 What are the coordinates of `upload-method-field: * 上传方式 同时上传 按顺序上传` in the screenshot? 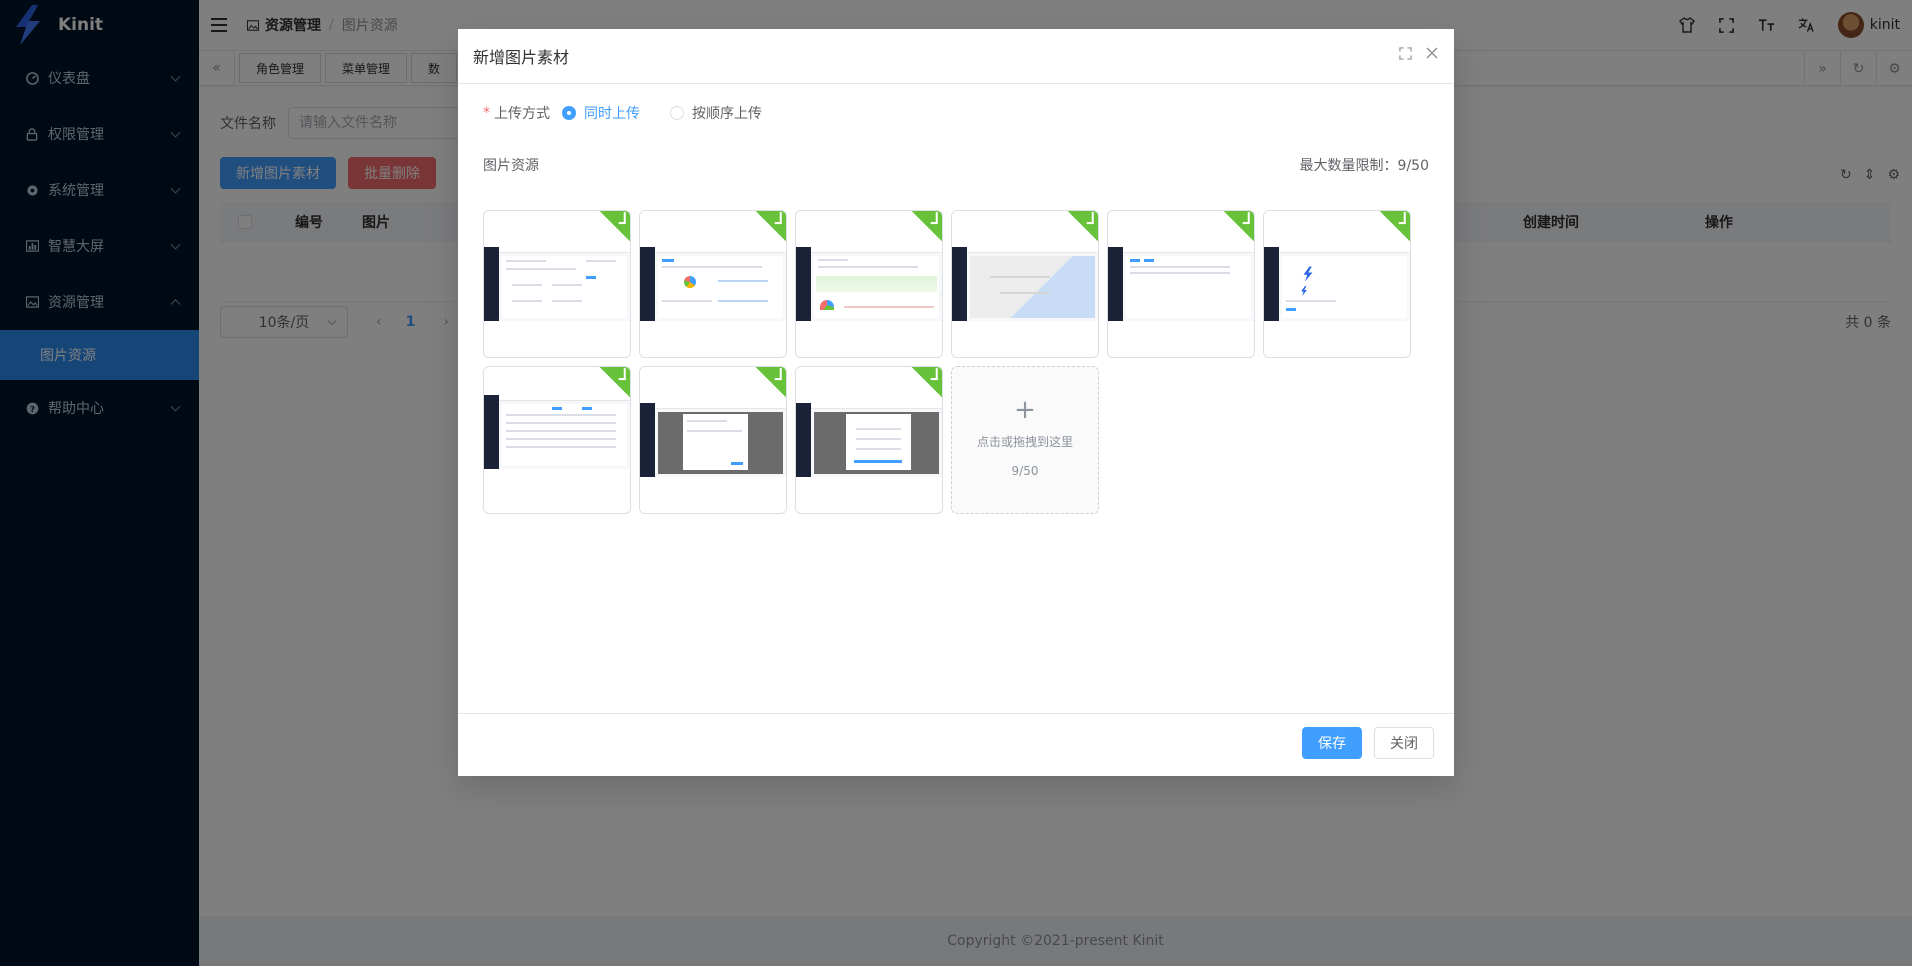 It's located at (637, 113).